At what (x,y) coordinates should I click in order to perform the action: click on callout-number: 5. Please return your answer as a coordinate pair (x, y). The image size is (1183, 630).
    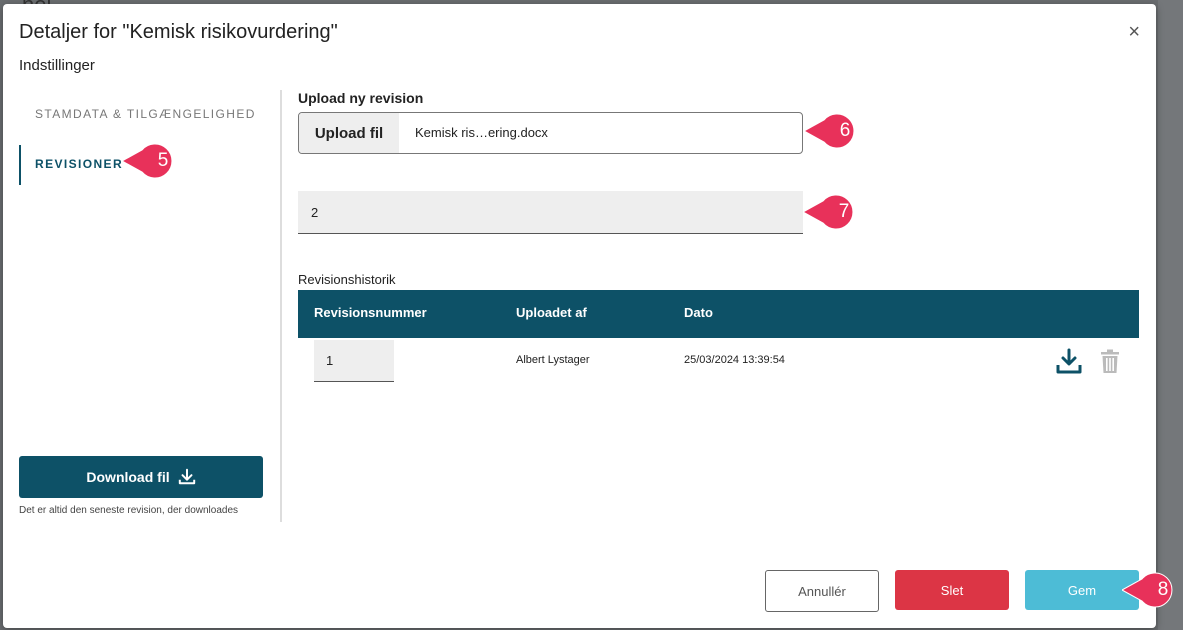
    Looking at the image, I should click on (163, 160).